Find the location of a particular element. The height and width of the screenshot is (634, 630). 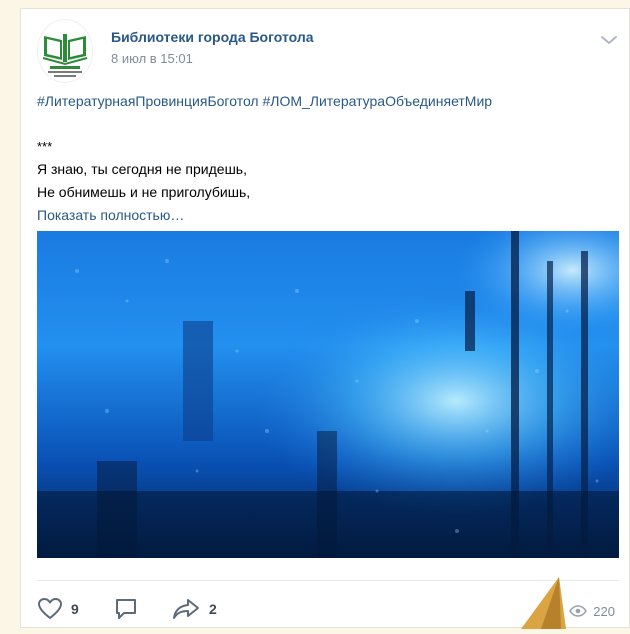

views-counter: 220 is located at coordinates (592, 611).